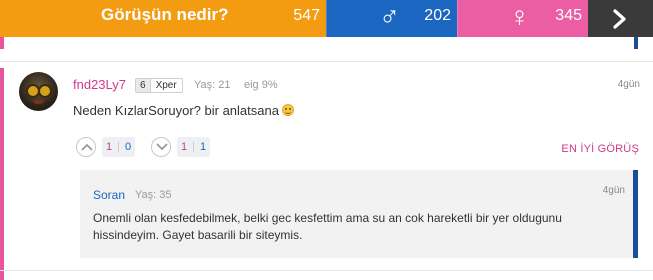 The width and height of the screenshot is (653, 280). What do you see at coordinates (166, 85) in the screenshot?
I see `level-label: Xper` at bounding box center [166, 85].